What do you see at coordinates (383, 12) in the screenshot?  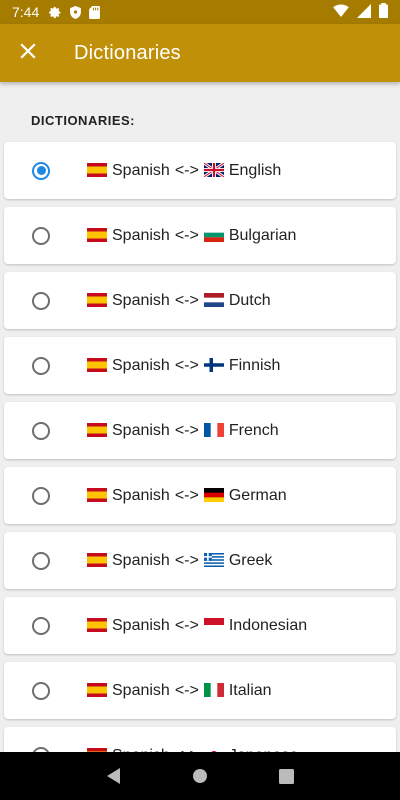 I see `battery-icon` at bounding box center [383, 12].